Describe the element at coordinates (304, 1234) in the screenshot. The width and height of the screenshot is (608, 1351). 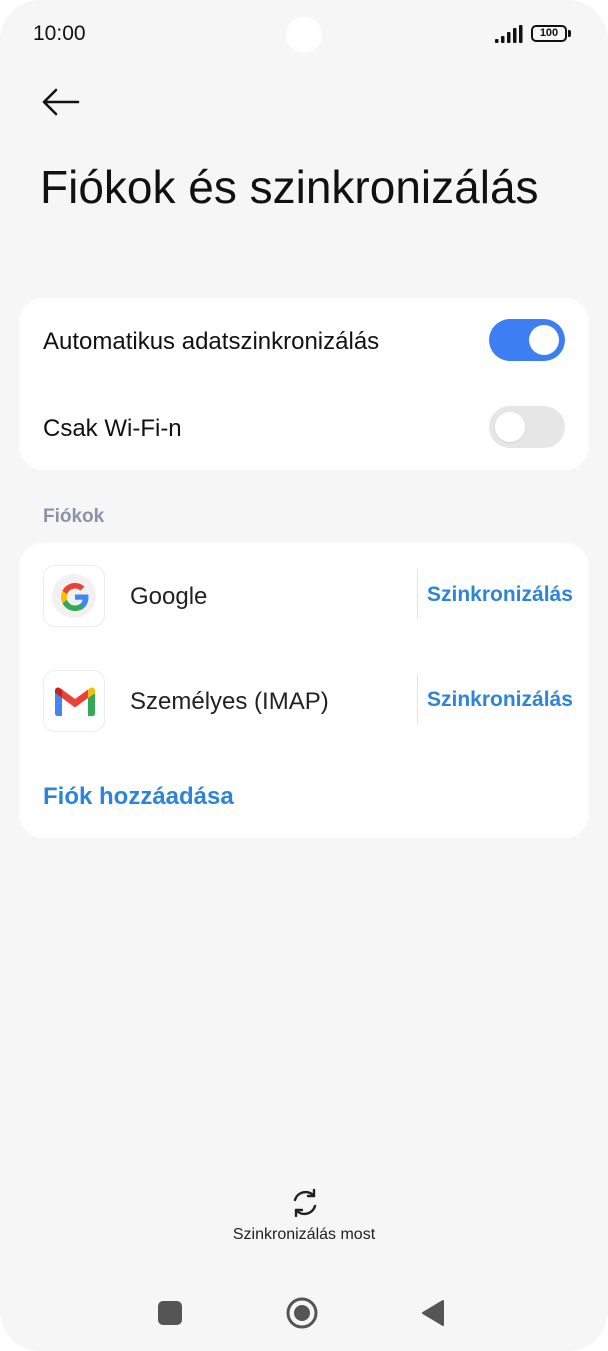
I see `sync-now-label: Szinkronizálás most` at that location.